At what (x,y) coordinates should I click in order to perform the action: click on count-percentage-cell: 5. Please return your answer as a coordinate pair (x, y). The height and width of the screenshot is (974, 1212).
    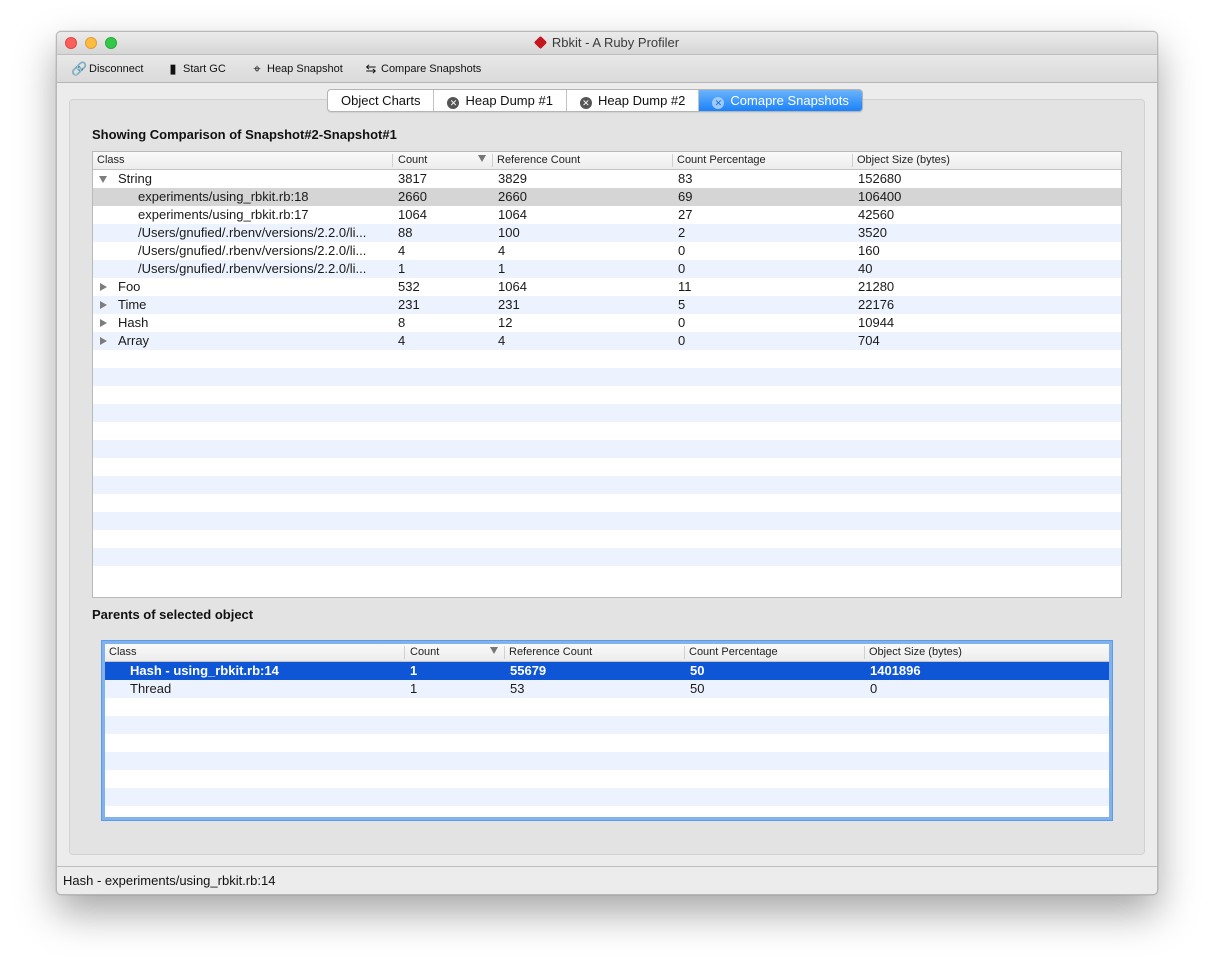
    Looking at the image, I should click on (682, 304).